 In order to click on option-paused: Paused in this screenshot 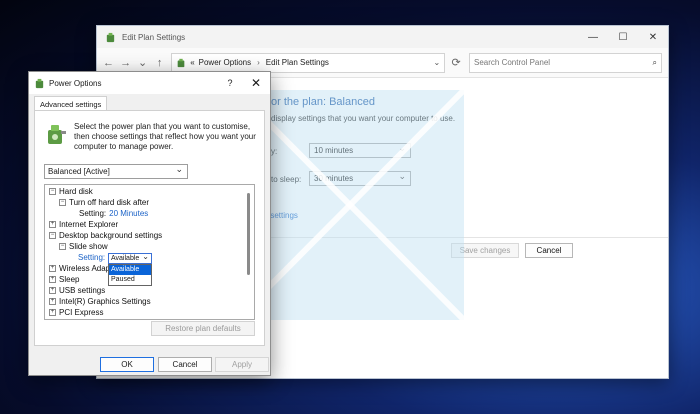, I will do `click(130, 280)`.